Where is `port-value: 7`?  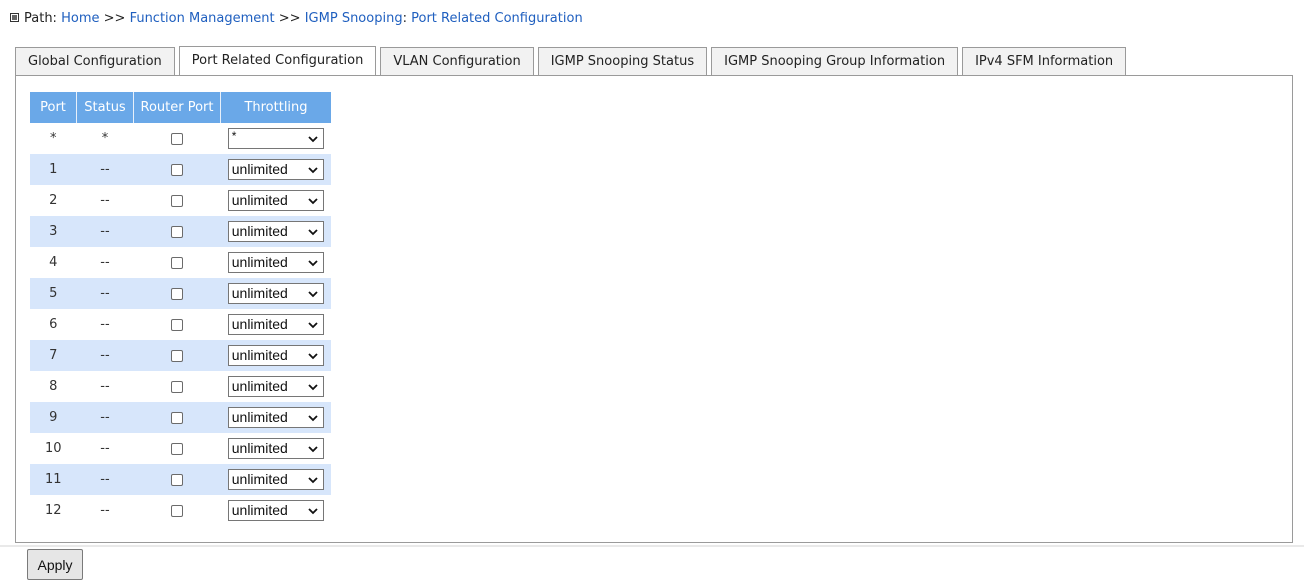 port-value: 7 is located at coordinates (53, 355).